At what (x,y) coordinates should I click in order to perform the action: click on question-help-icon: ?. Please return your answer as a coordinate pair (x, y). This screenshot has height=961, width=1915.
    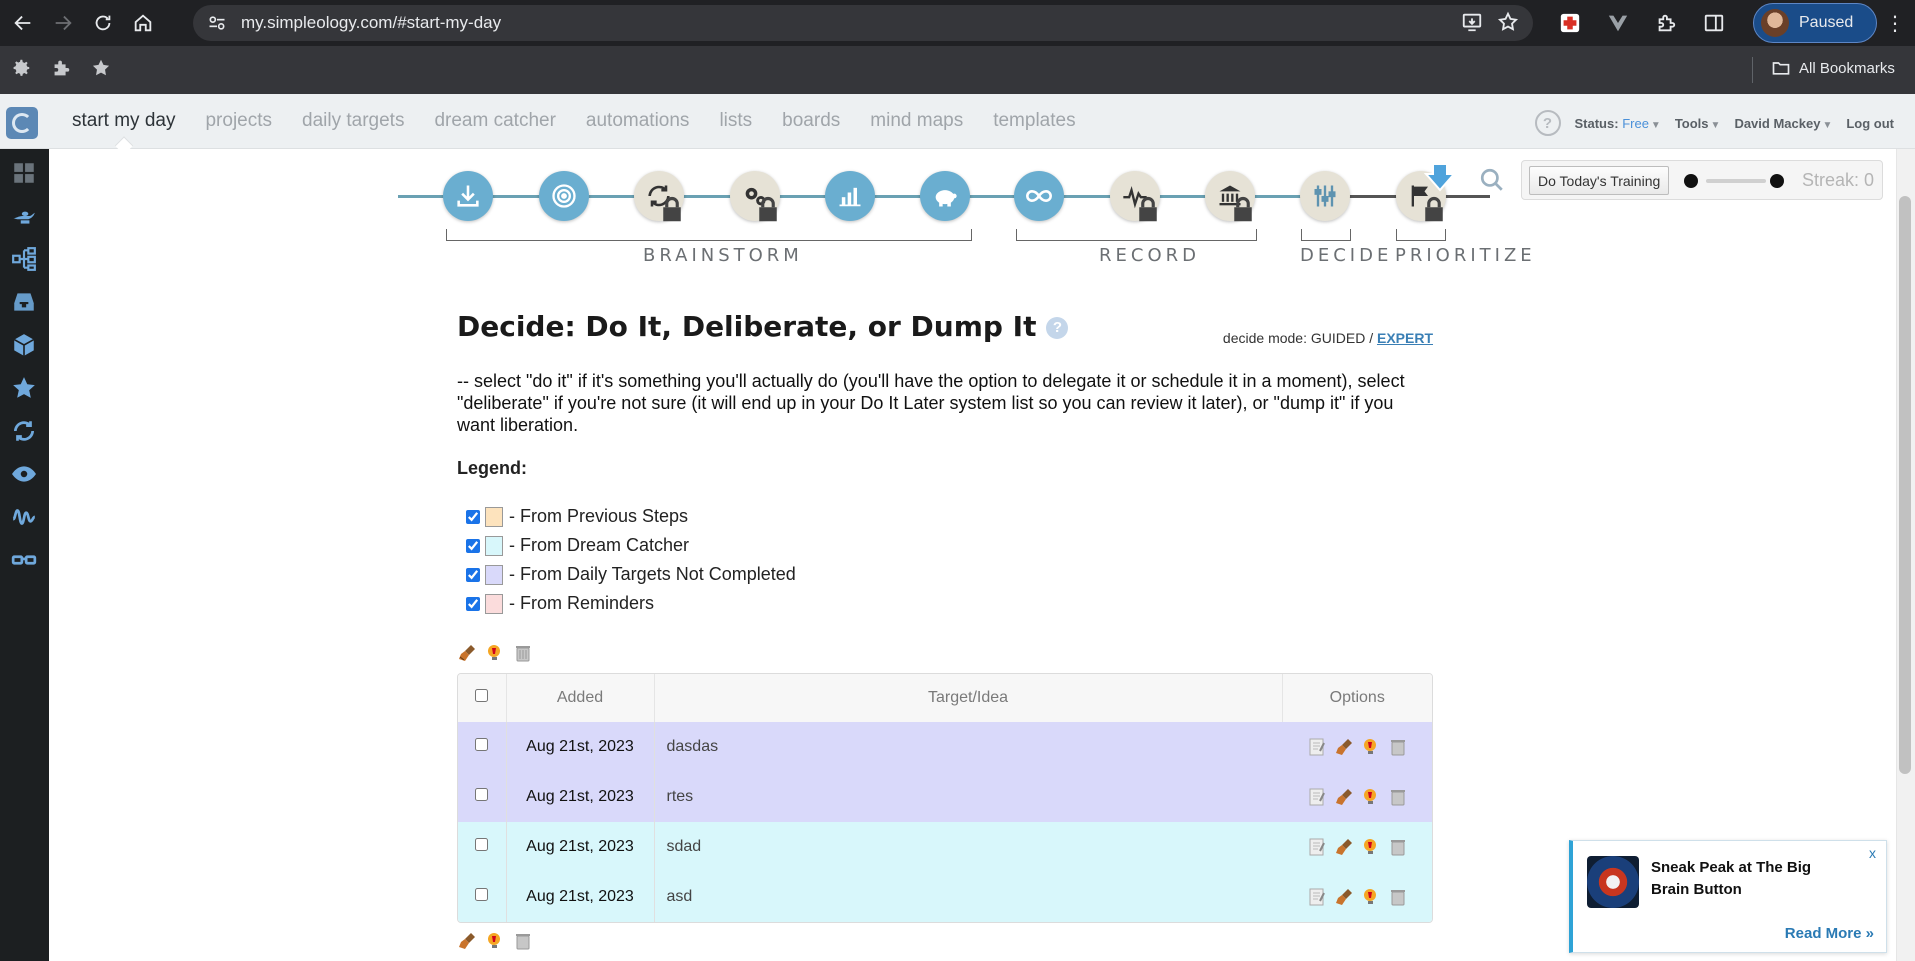
    Looking at the image, I should click on (1057, 328).